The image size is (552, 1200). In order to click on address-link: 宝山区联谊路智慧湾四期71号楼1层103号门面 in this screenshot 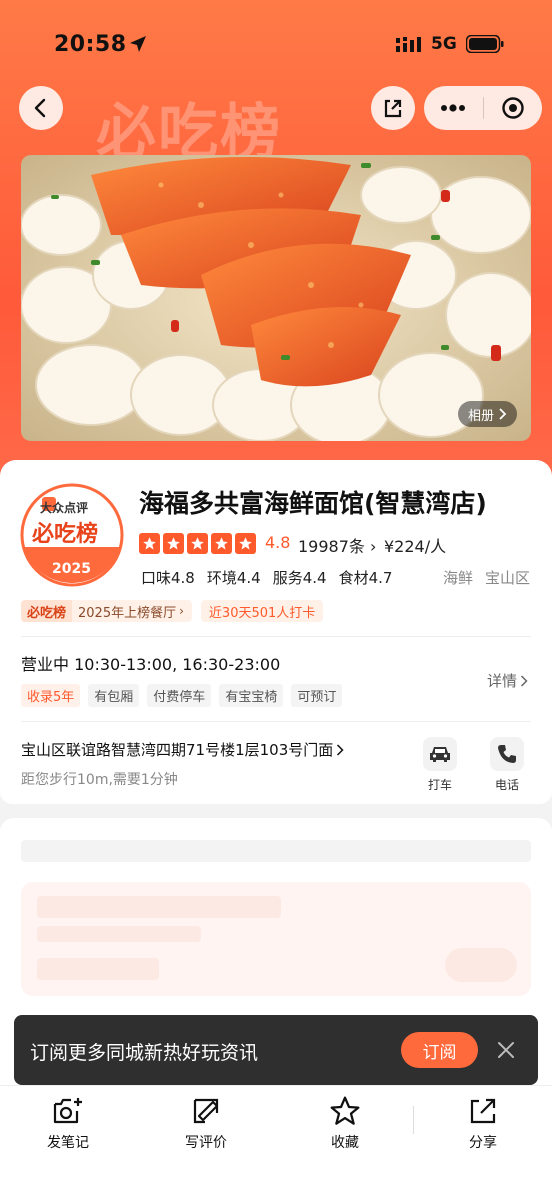, I will do `click(182, 749)`.